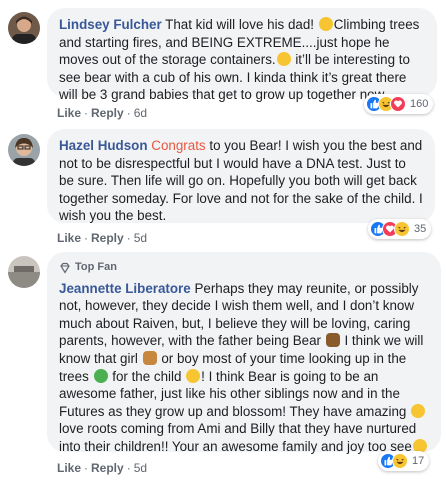 The height and width of the screenshot is (482, 446). Describe the element at coordinates (147, 376) in the screenshot. I see `comment-text: for the child` at that location.